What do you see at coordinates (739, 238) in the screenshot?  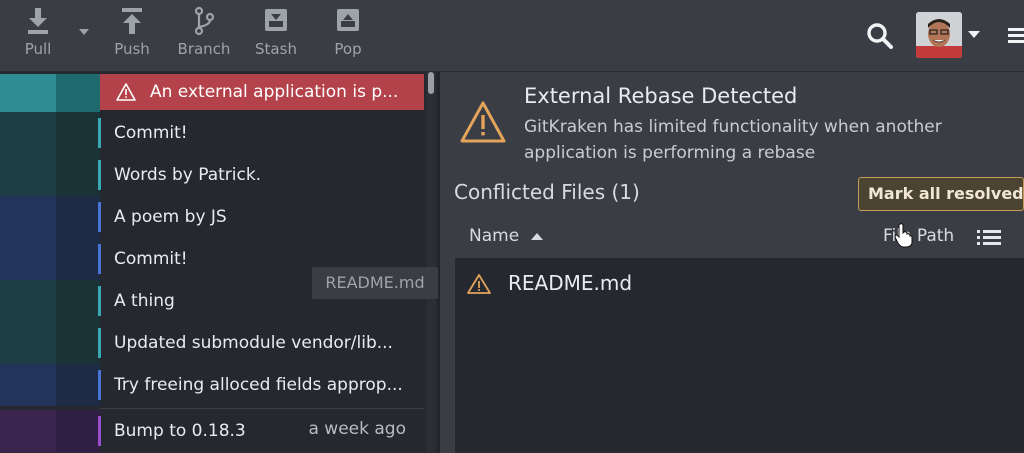 I see `file-list-header: Name File Path` at bounding box center [739, 238].